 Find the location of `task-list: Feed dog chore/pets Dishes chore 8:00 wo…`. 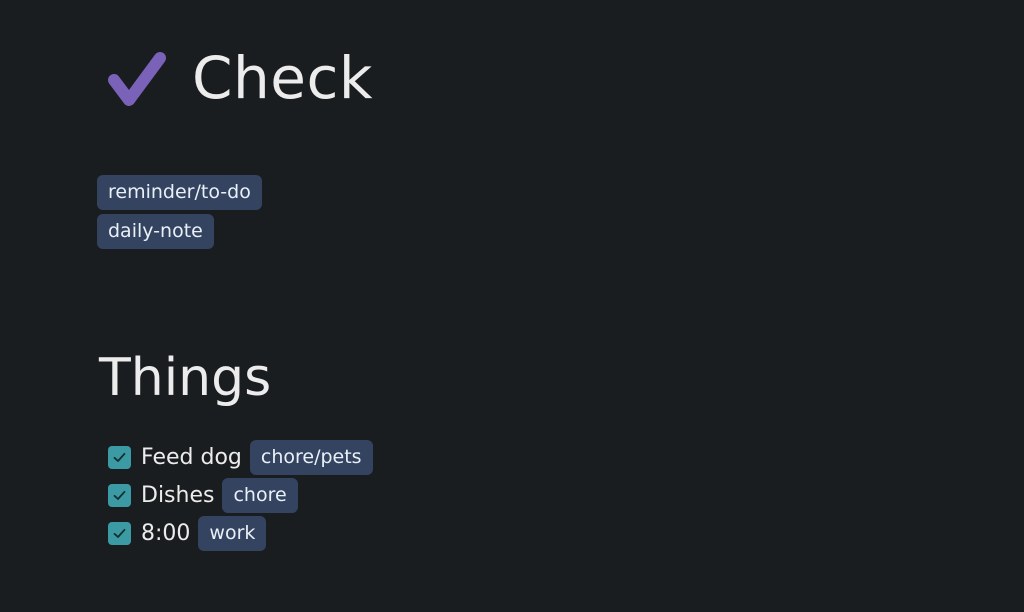

task-list: Feed dog chore/pets Dishes chore 8:00 wo… is located at coordinates (240, 497).